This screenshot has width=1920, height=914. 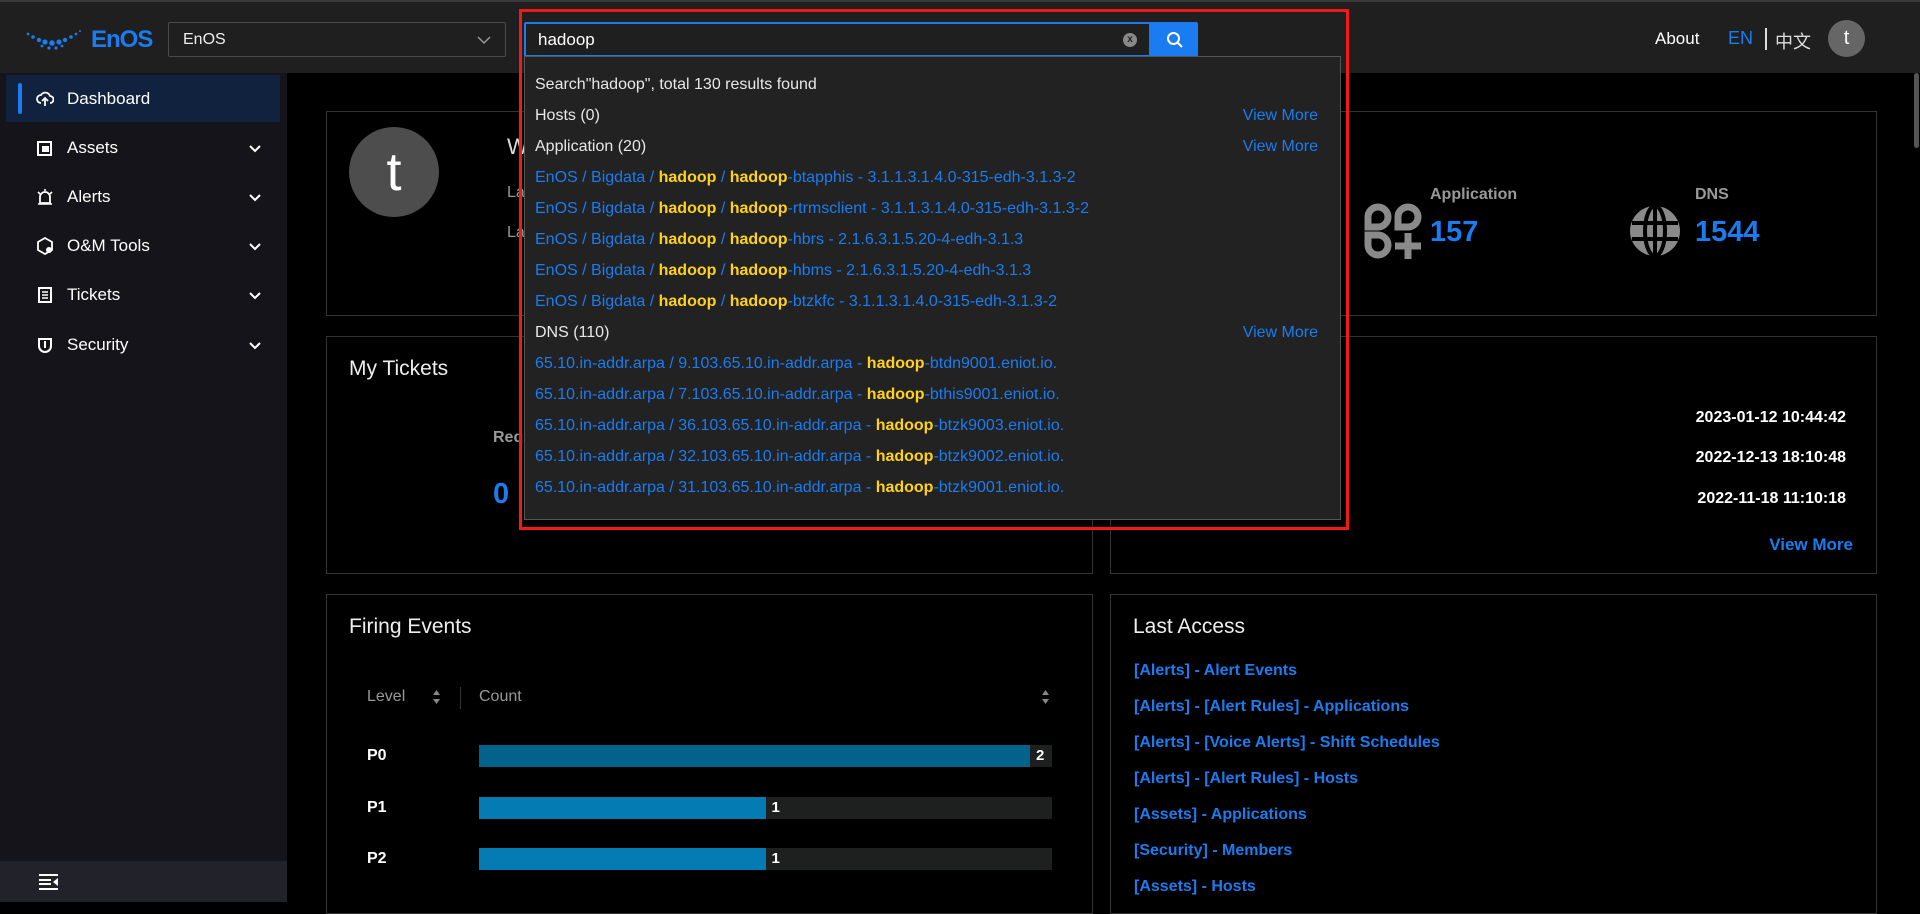 What do you see at coordinates (45, 148) in the screenshot?
I see `assets-icon` at bounding box center [45, 148].